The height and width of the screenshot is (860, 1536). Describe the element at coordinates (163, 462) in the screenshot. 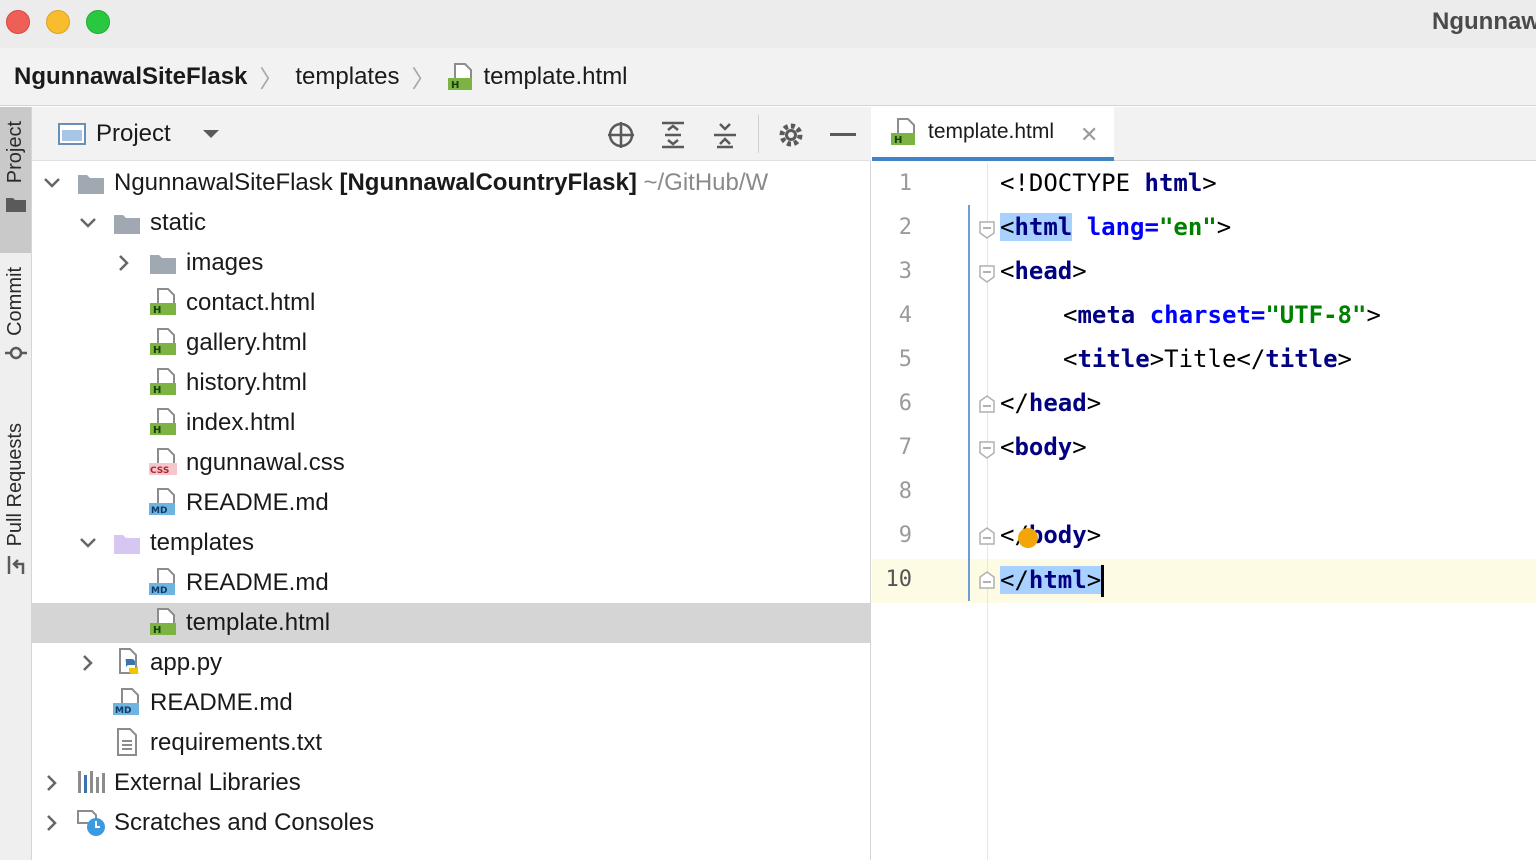

I see `css-file-icon: CSS` at that location.